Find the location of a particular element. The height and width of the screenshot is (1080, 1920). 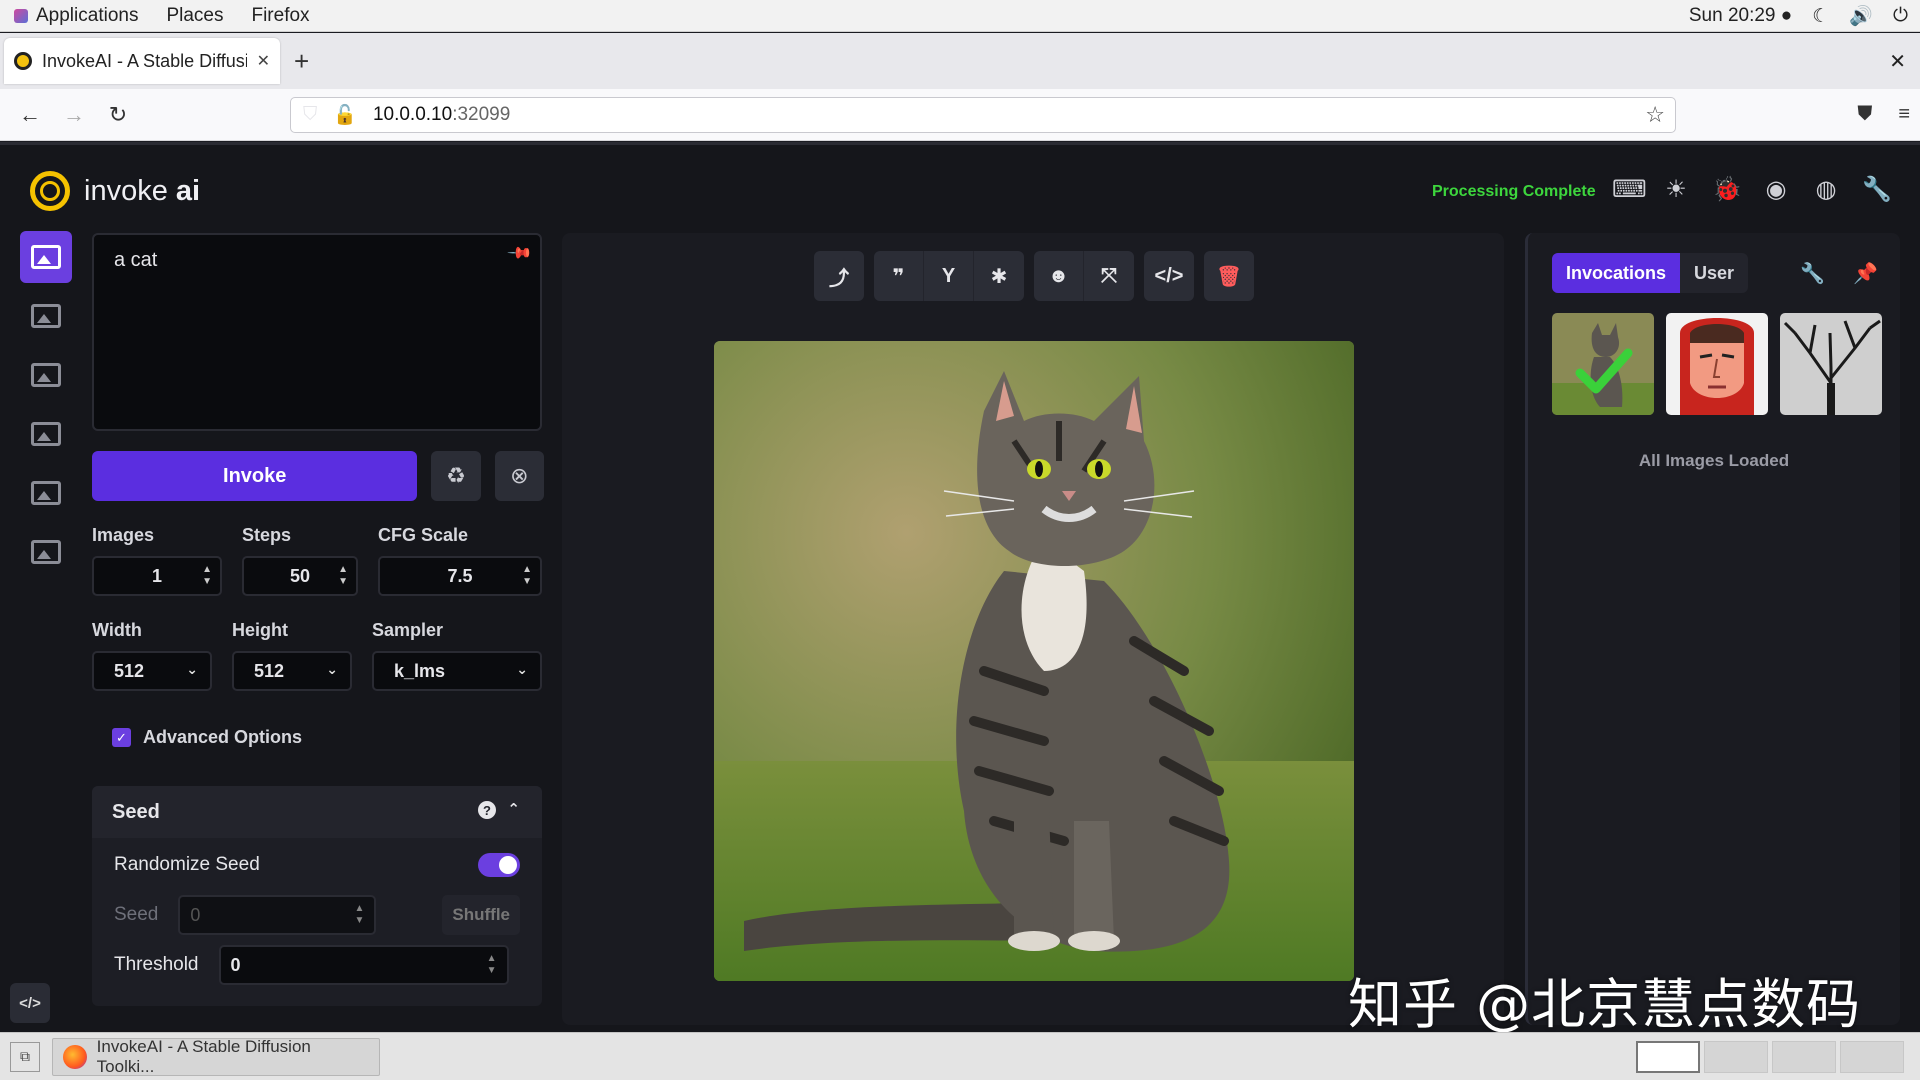

code-icon: </> is located at coordinates (1169, 275).